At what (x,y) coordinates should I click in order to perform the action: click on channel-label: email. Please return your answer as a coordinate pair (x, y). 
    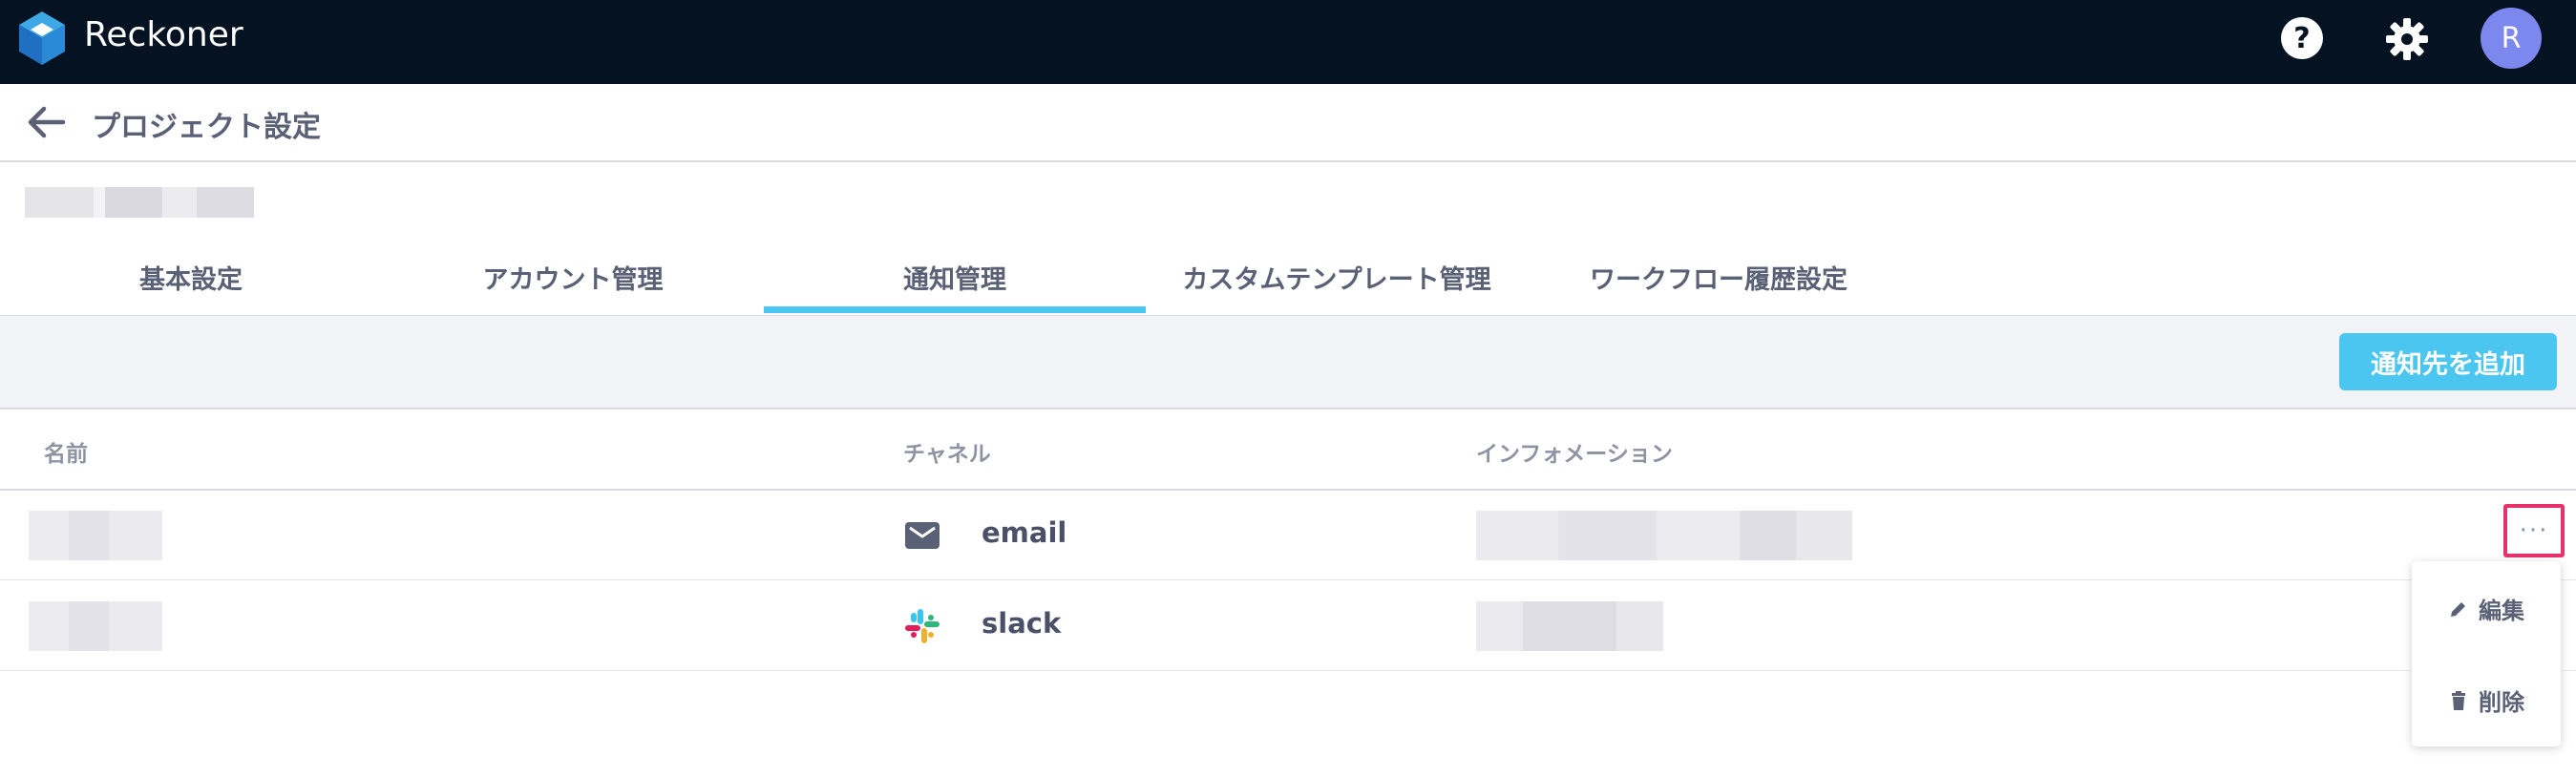
    Looking at the image, I should click on (1024, 532).